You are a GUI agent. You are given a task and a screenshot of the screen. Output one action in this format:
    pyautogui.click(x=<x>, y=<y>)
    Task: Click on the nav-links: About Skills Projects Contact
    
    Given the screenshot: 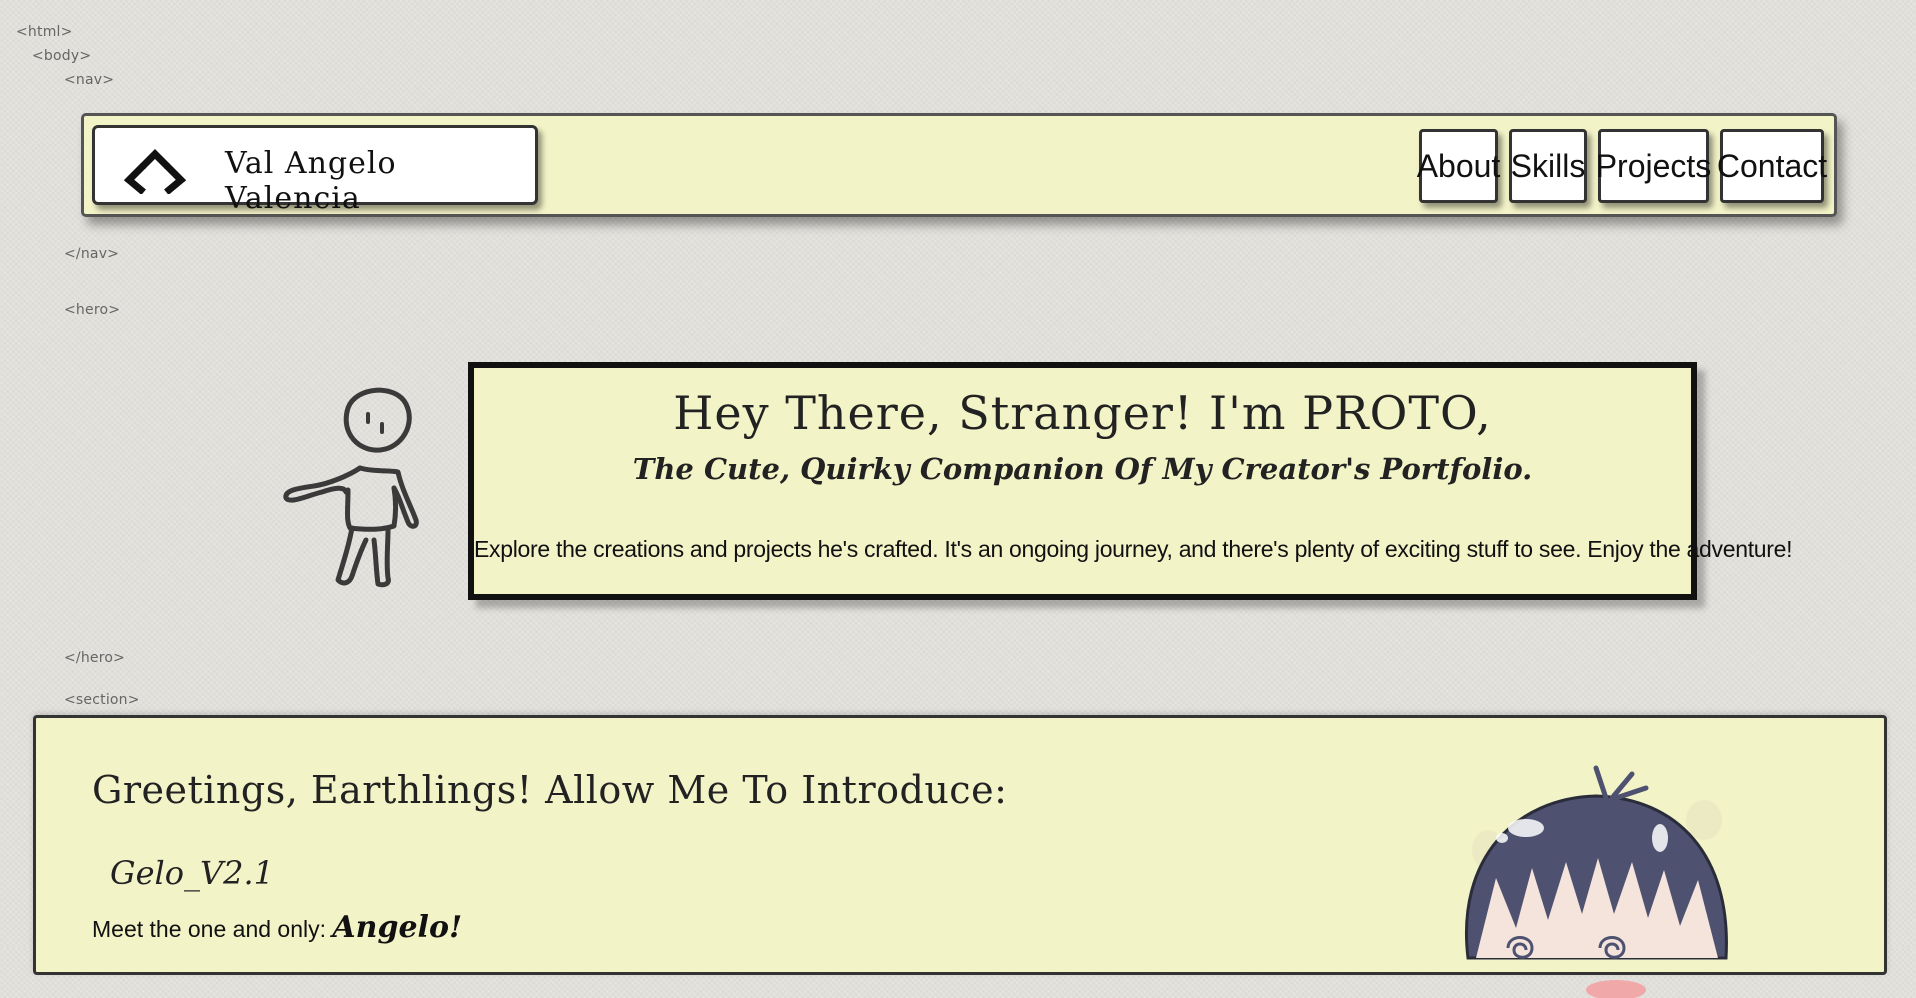 What is the action you would take?
    pyautogui.click(x=1622, y=166)
    